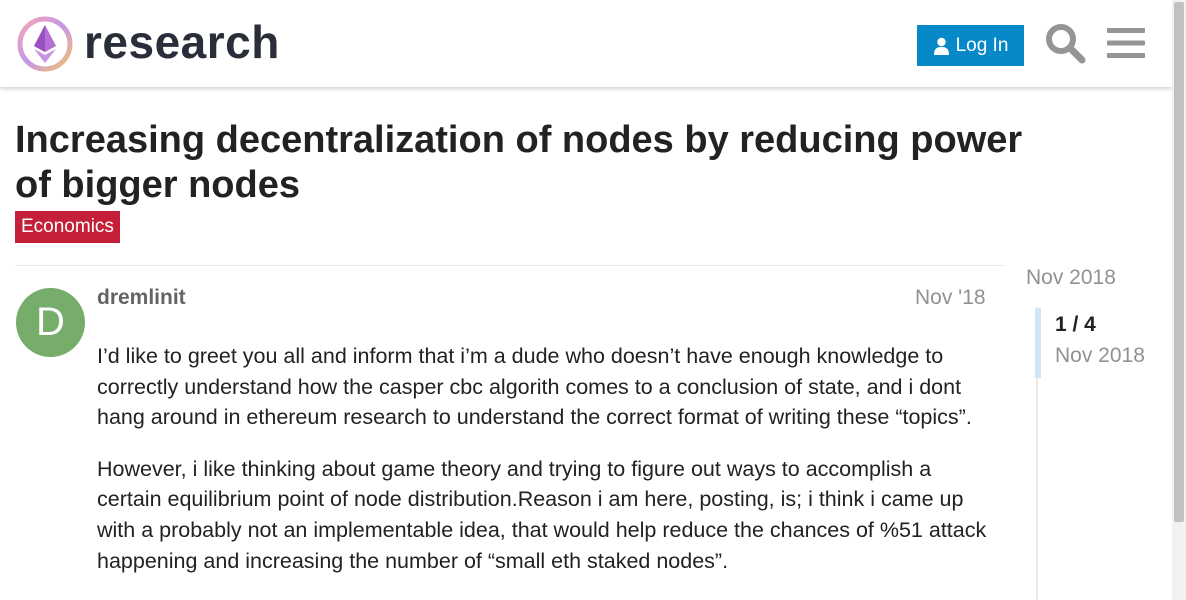 The width and height of the screenshot is (1186, 600). I want to click on scrollbar-thumb, so click(1179, 262).